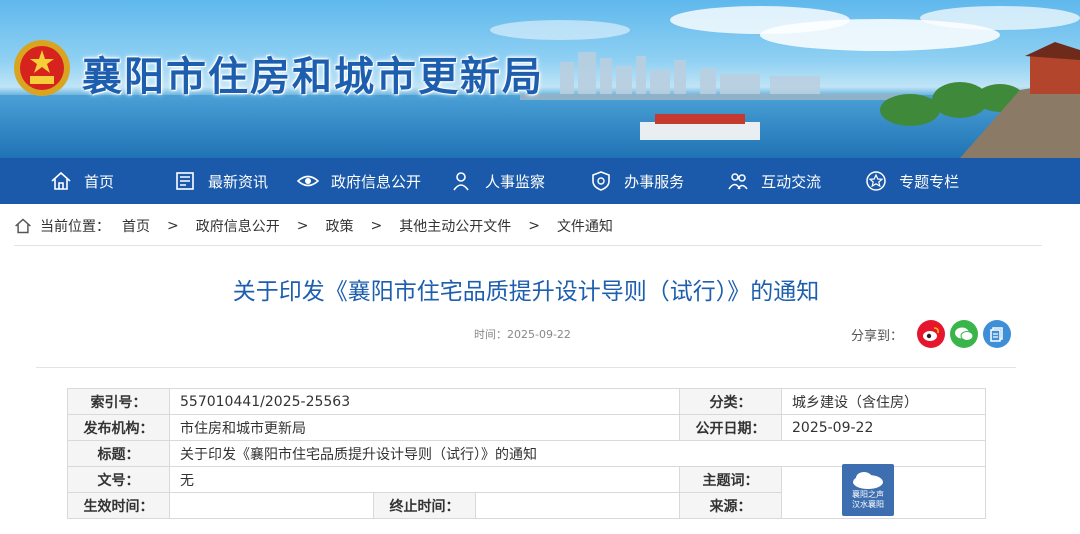 This screenshot has width=1080, height=534. What do you see at coordinates (522, 334) in the screenshot?
I see `publish-time: 时间：2025-09-22` at bounding box center [522, 334].